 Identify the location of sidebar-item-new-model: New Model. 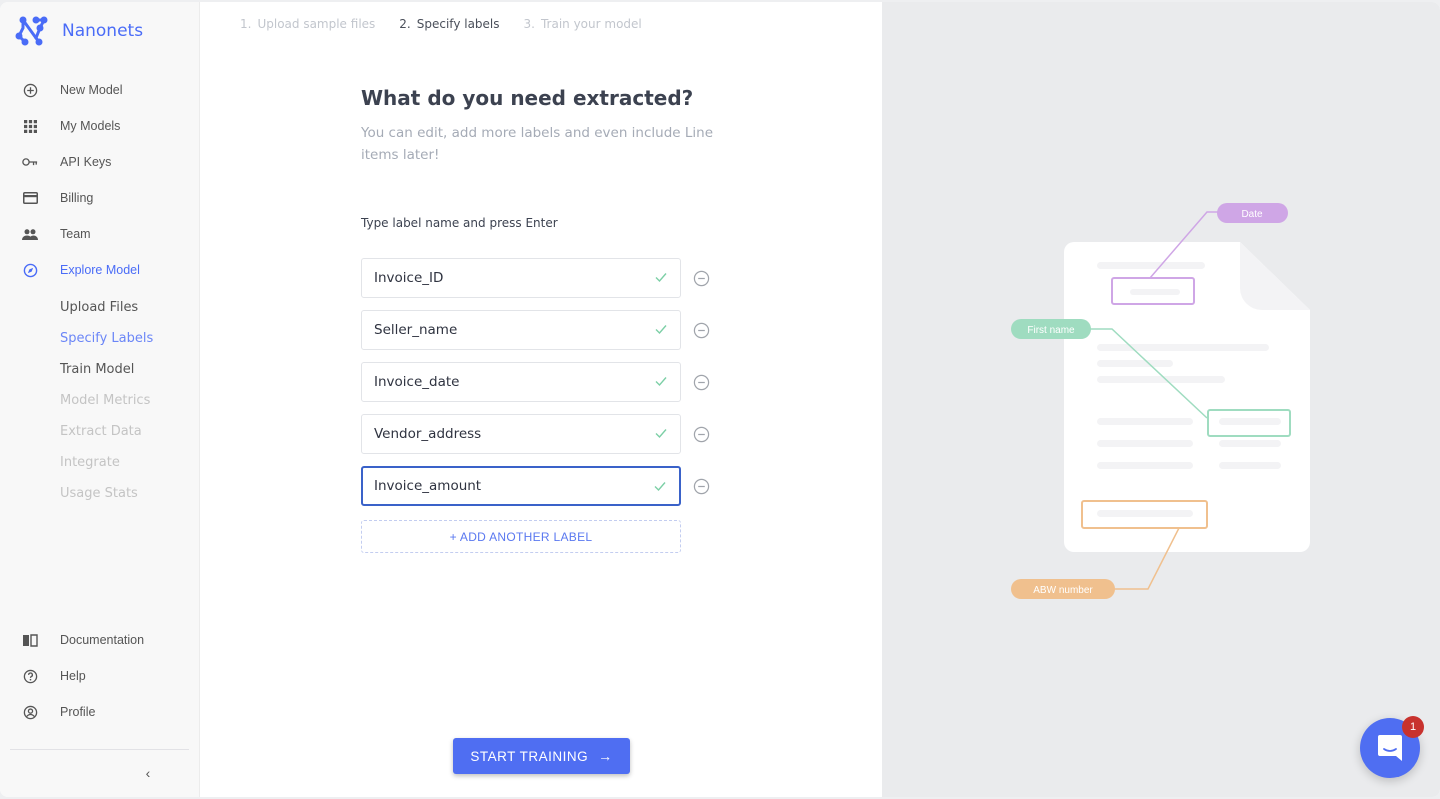
(99, 90).